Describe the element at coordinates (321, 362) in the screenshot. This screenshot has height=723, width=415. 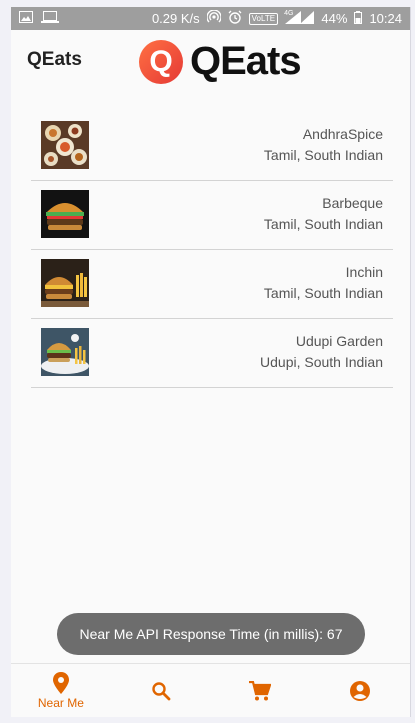
I see `restaurant-cuisine: Udupi, South Indian` at that location.